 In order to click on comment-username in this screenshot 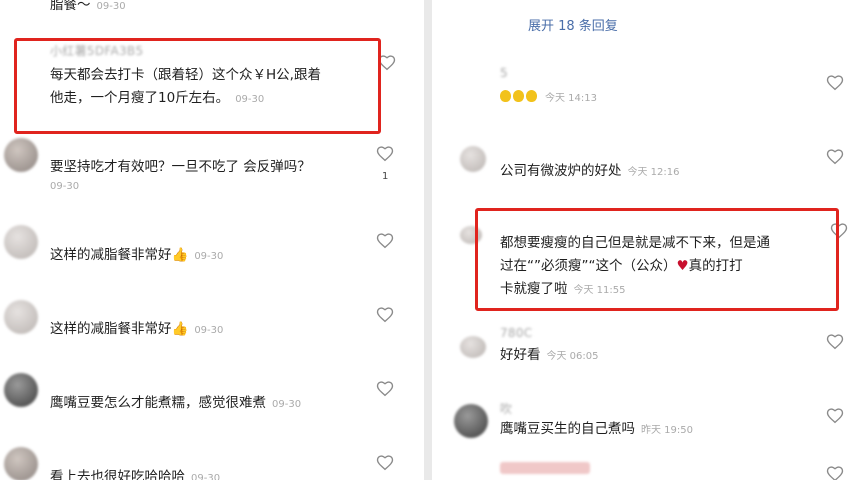, I will do `click(545, 468)`.